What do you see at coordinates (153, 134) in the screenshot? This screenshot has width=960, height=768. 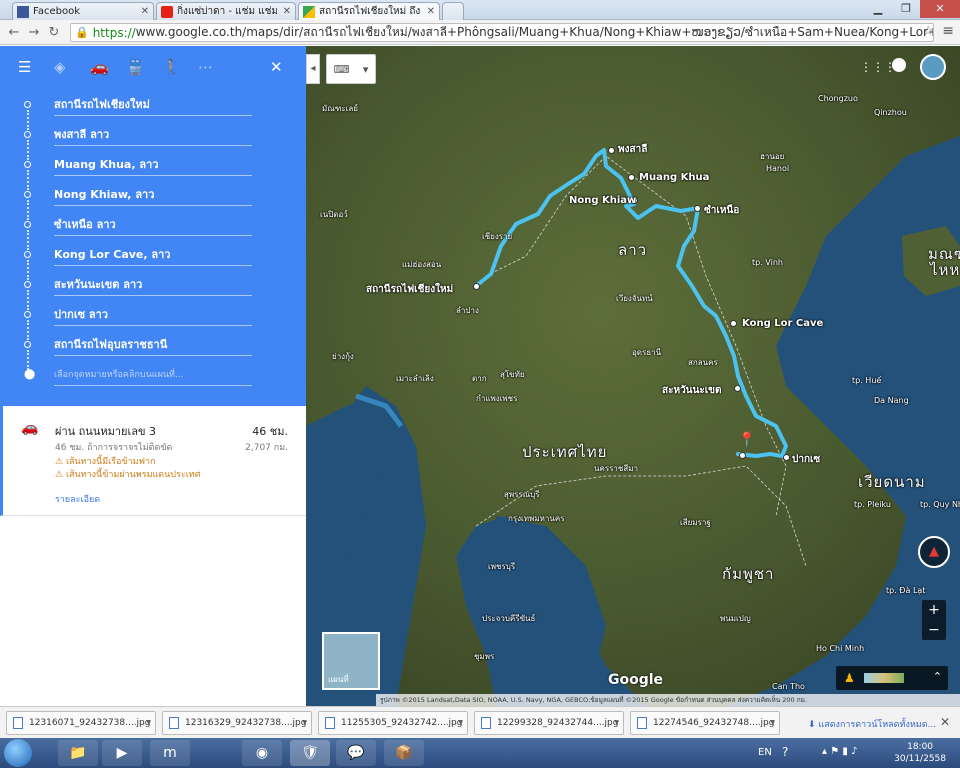 I see `waypoint-2: พงสาลี ลาว` at bounding box center [153, 134].